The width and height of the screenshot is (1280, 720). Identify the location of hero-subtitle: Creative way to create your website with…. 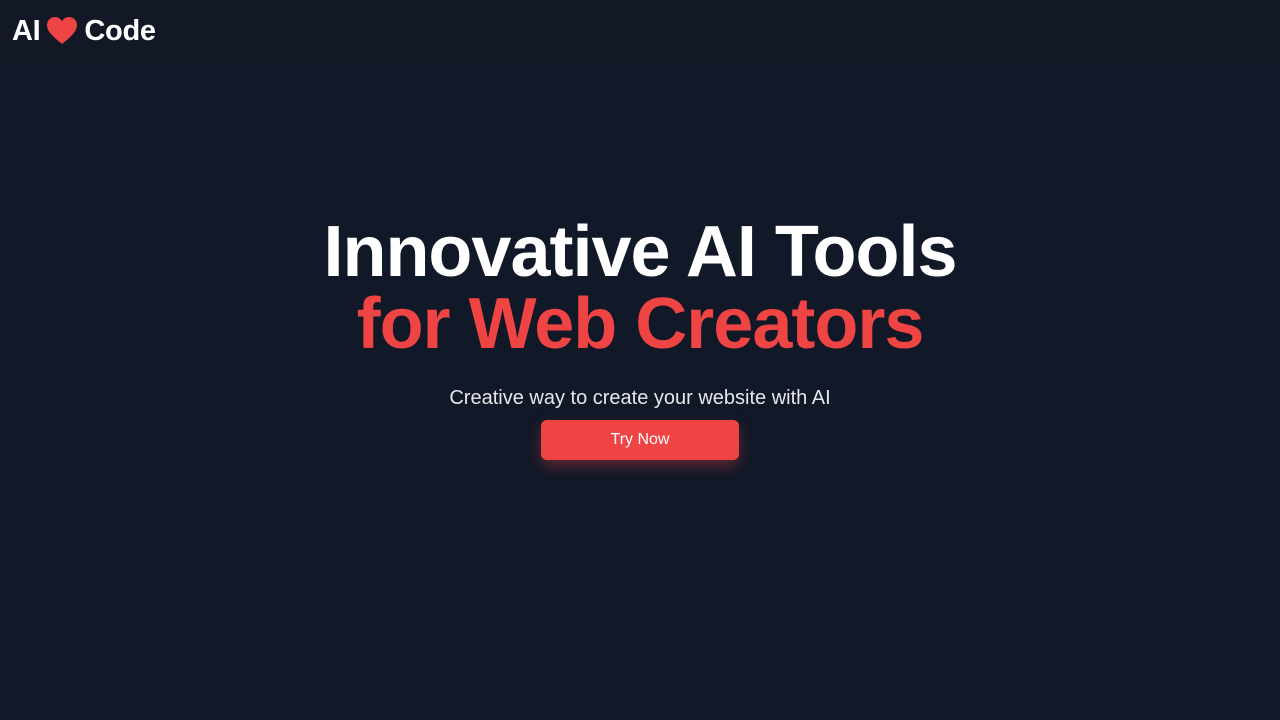
(640, 398).